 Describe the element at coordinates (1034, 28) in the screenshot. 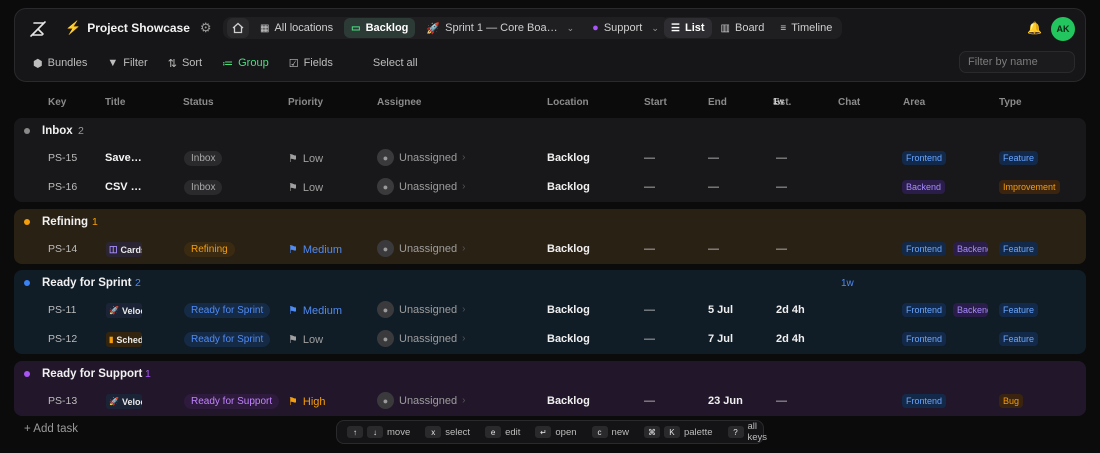

I see `bell-icon: 🔔` at that location.